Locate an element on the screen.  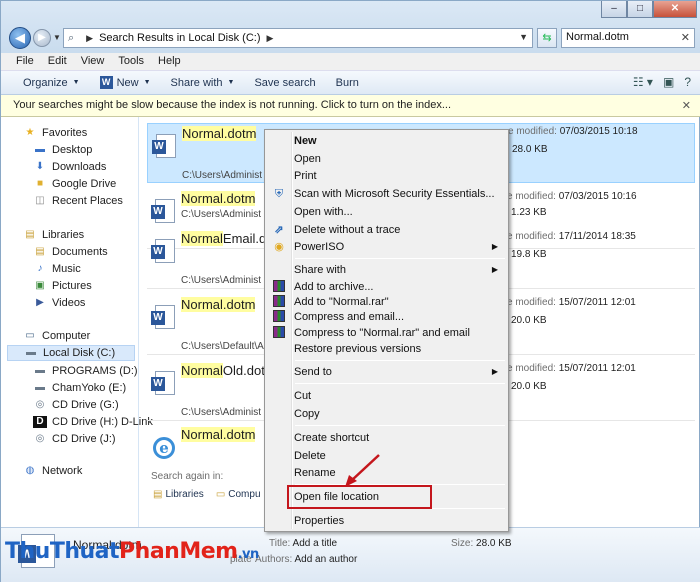
file-modified: e modified: 07/03/2015 10:16 is located at coordinates (572, 196).